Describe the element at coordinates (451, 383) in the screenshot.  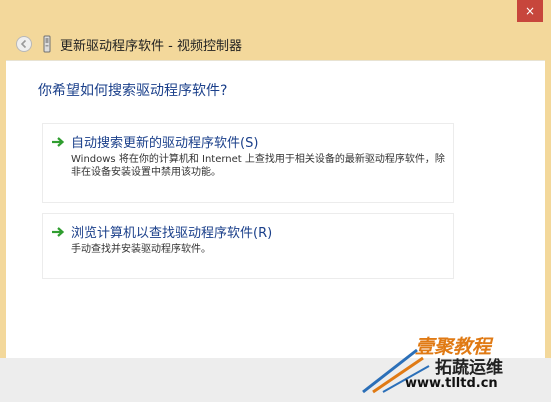
I see `watermark-url: www.tlltd.cn` at that location.